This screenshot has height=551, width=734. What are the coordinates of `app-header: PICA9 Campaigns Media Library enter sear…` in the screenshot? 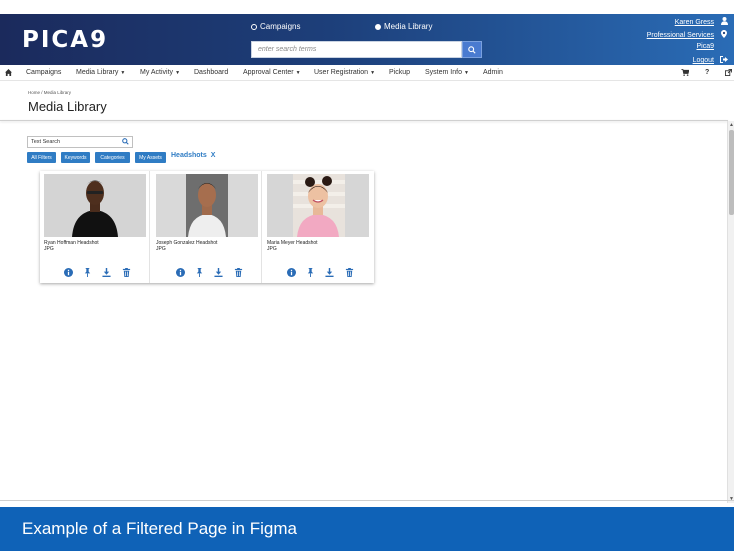 It's located at (367, 39).